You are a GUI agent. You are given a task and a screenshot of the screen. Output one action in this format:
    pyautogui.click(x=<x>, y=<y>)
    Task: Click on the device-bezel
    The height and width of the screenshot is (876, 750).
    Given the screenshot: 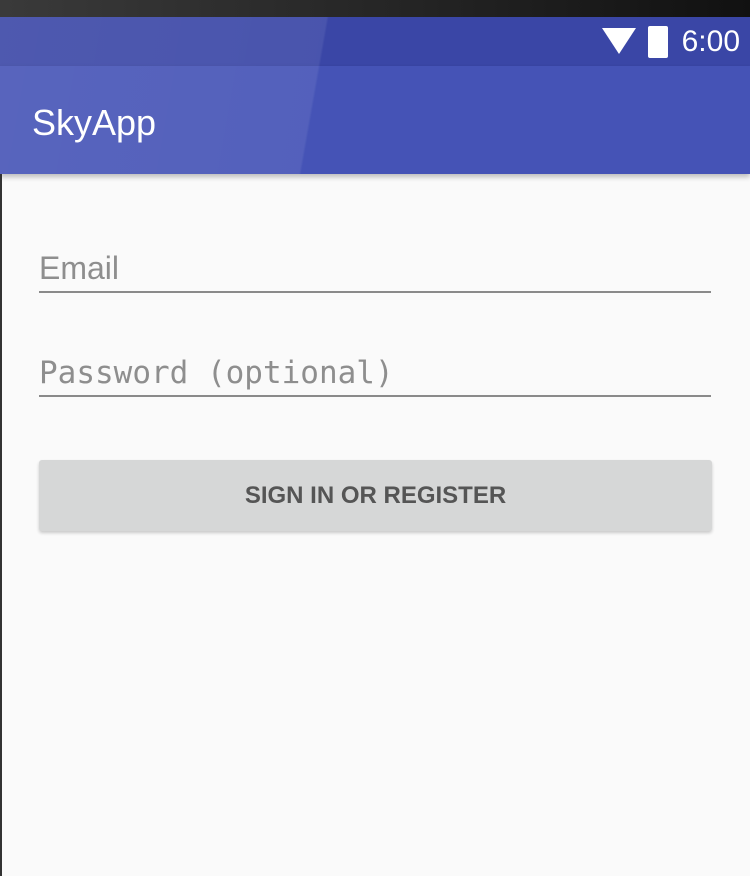 What is the action you would take?
    pyautogui.click(x=375, y=8)
    